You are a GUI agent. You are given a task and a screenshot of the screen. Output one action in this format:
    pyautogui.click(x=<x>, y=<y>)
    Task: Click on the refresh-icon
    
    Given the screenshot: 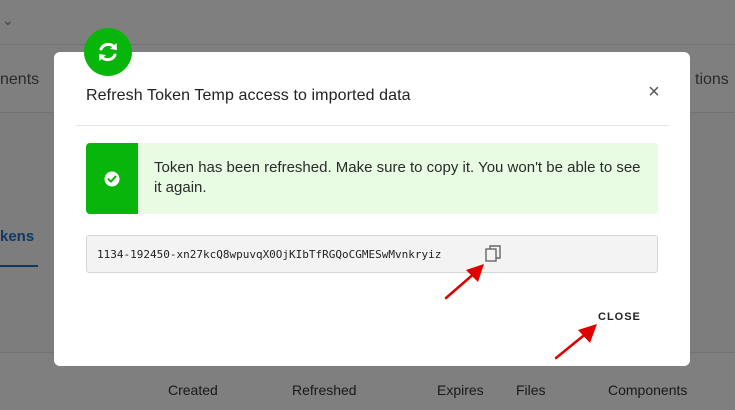 What is the action you would take?
    pyautogui.click(x=108, y=52)
    